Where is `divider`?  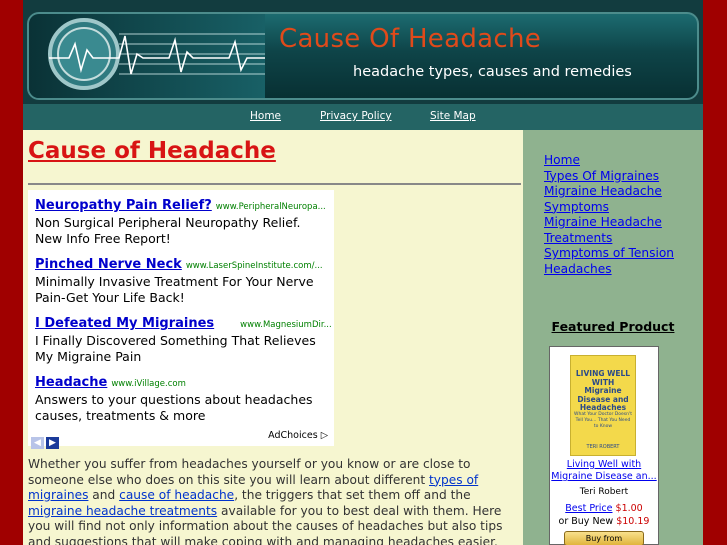
divider is located at coordinates (274, 184).